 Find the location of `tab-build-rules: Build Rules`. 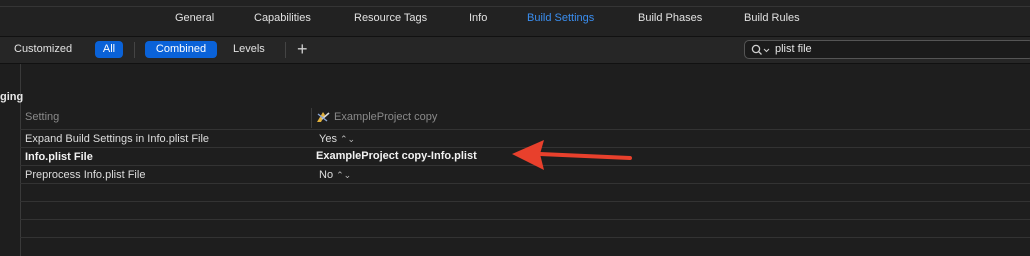

tab-build-rules: Build Rules is located at coordinates (772, 18).